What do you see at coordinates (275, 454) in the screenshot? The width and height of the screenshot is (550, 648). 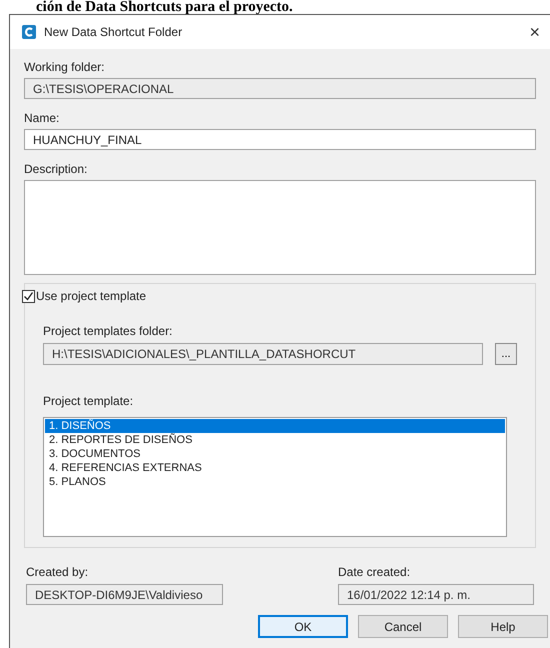 I see `list-item: 3. DOCUMENTOS` at bounding box center [275, 454].